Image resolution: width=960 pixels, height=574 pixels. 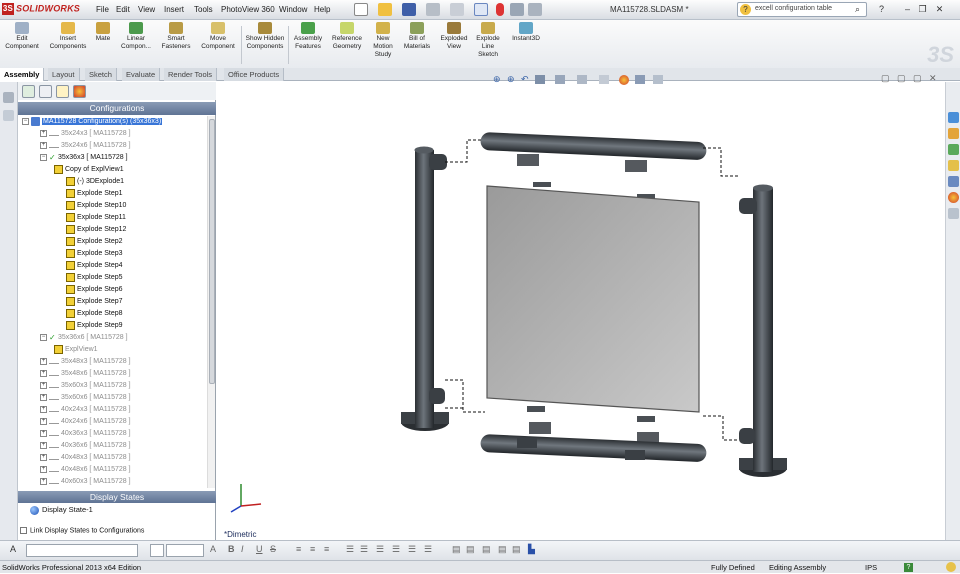 What do you see at coordinates (123, 9) in the screenshot?
I see `menu-edit: Edit` at bounding box center [123, 9].